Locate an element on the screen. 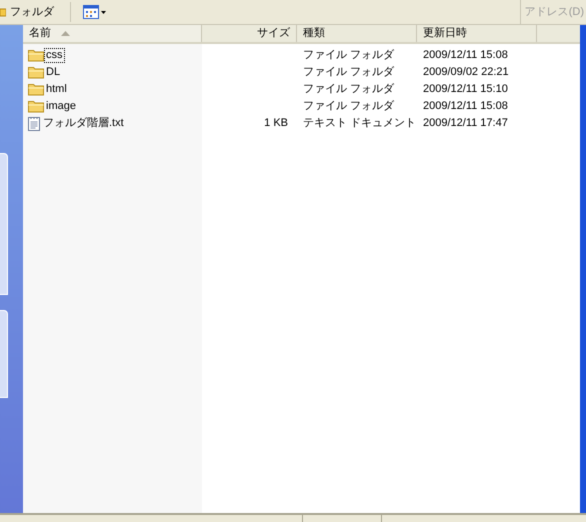  file-modified-date: 2009/09/02 22:21 is located at coordinates (466, 72).